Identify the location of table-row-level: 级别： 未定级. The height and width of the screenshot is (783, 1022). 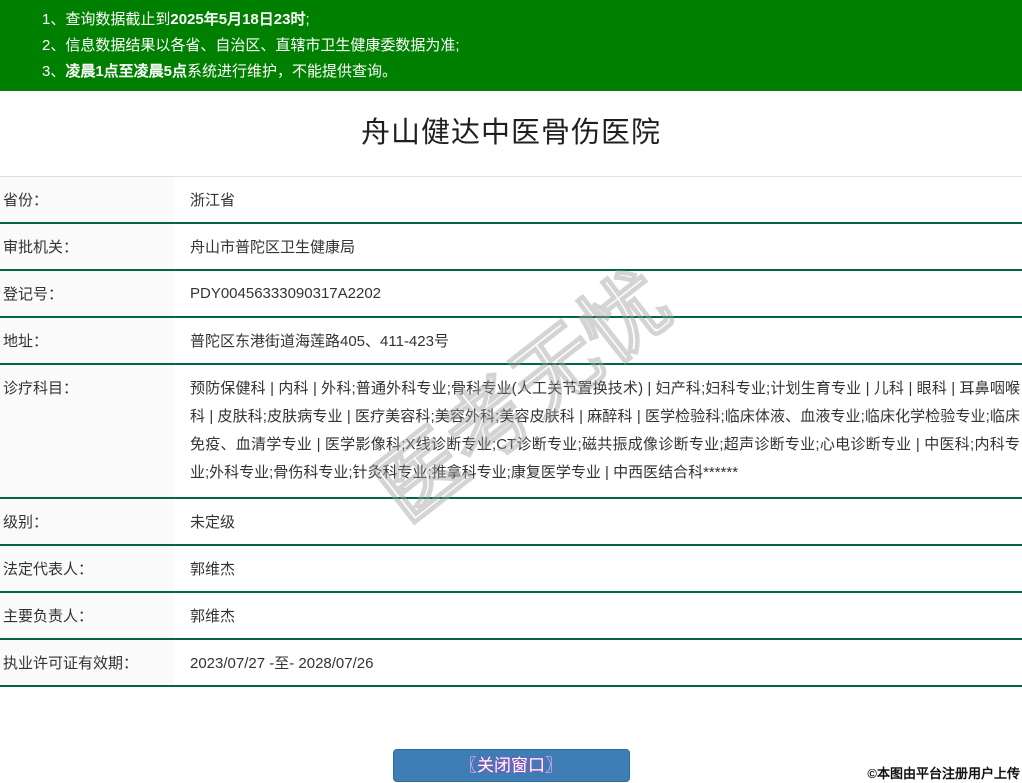
(511, 522).